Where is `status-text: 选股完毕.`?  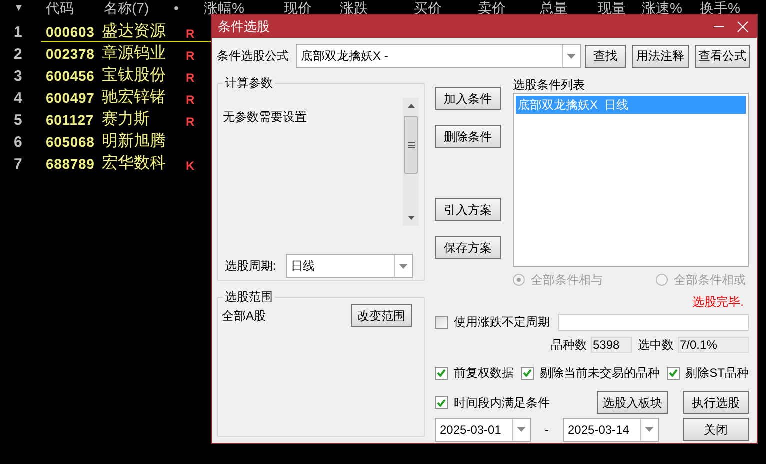
status-text: 选股完毕. is located at coordinates (718, 302).